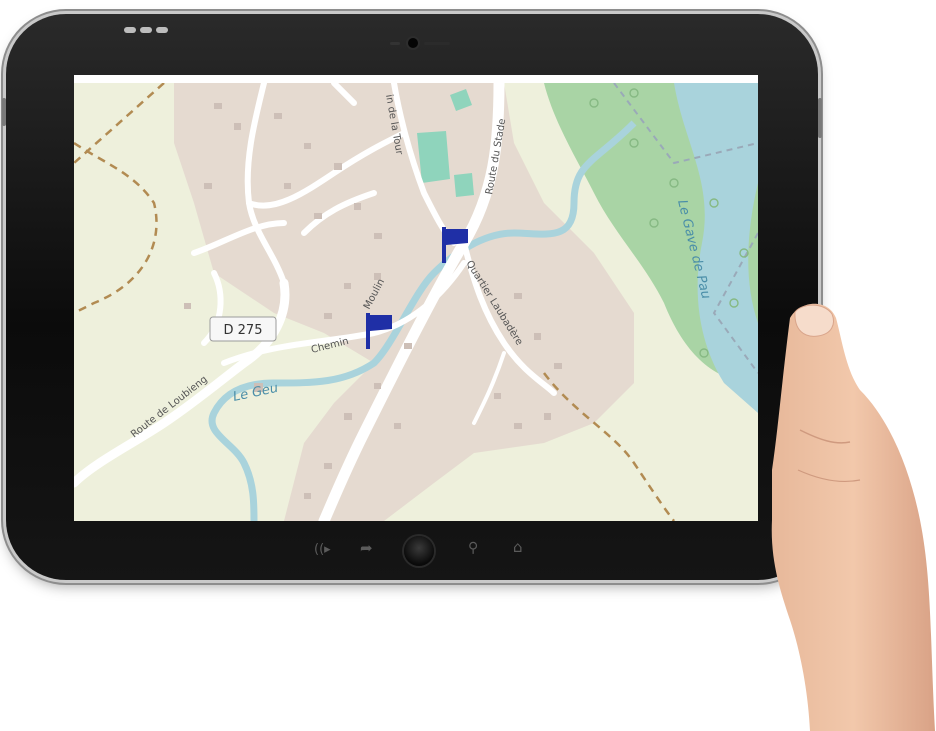 The height and width of the screenshot is (731, 936). Describe the element at coordinates (413, 43) in the screenshot. I see `camera` at that location.